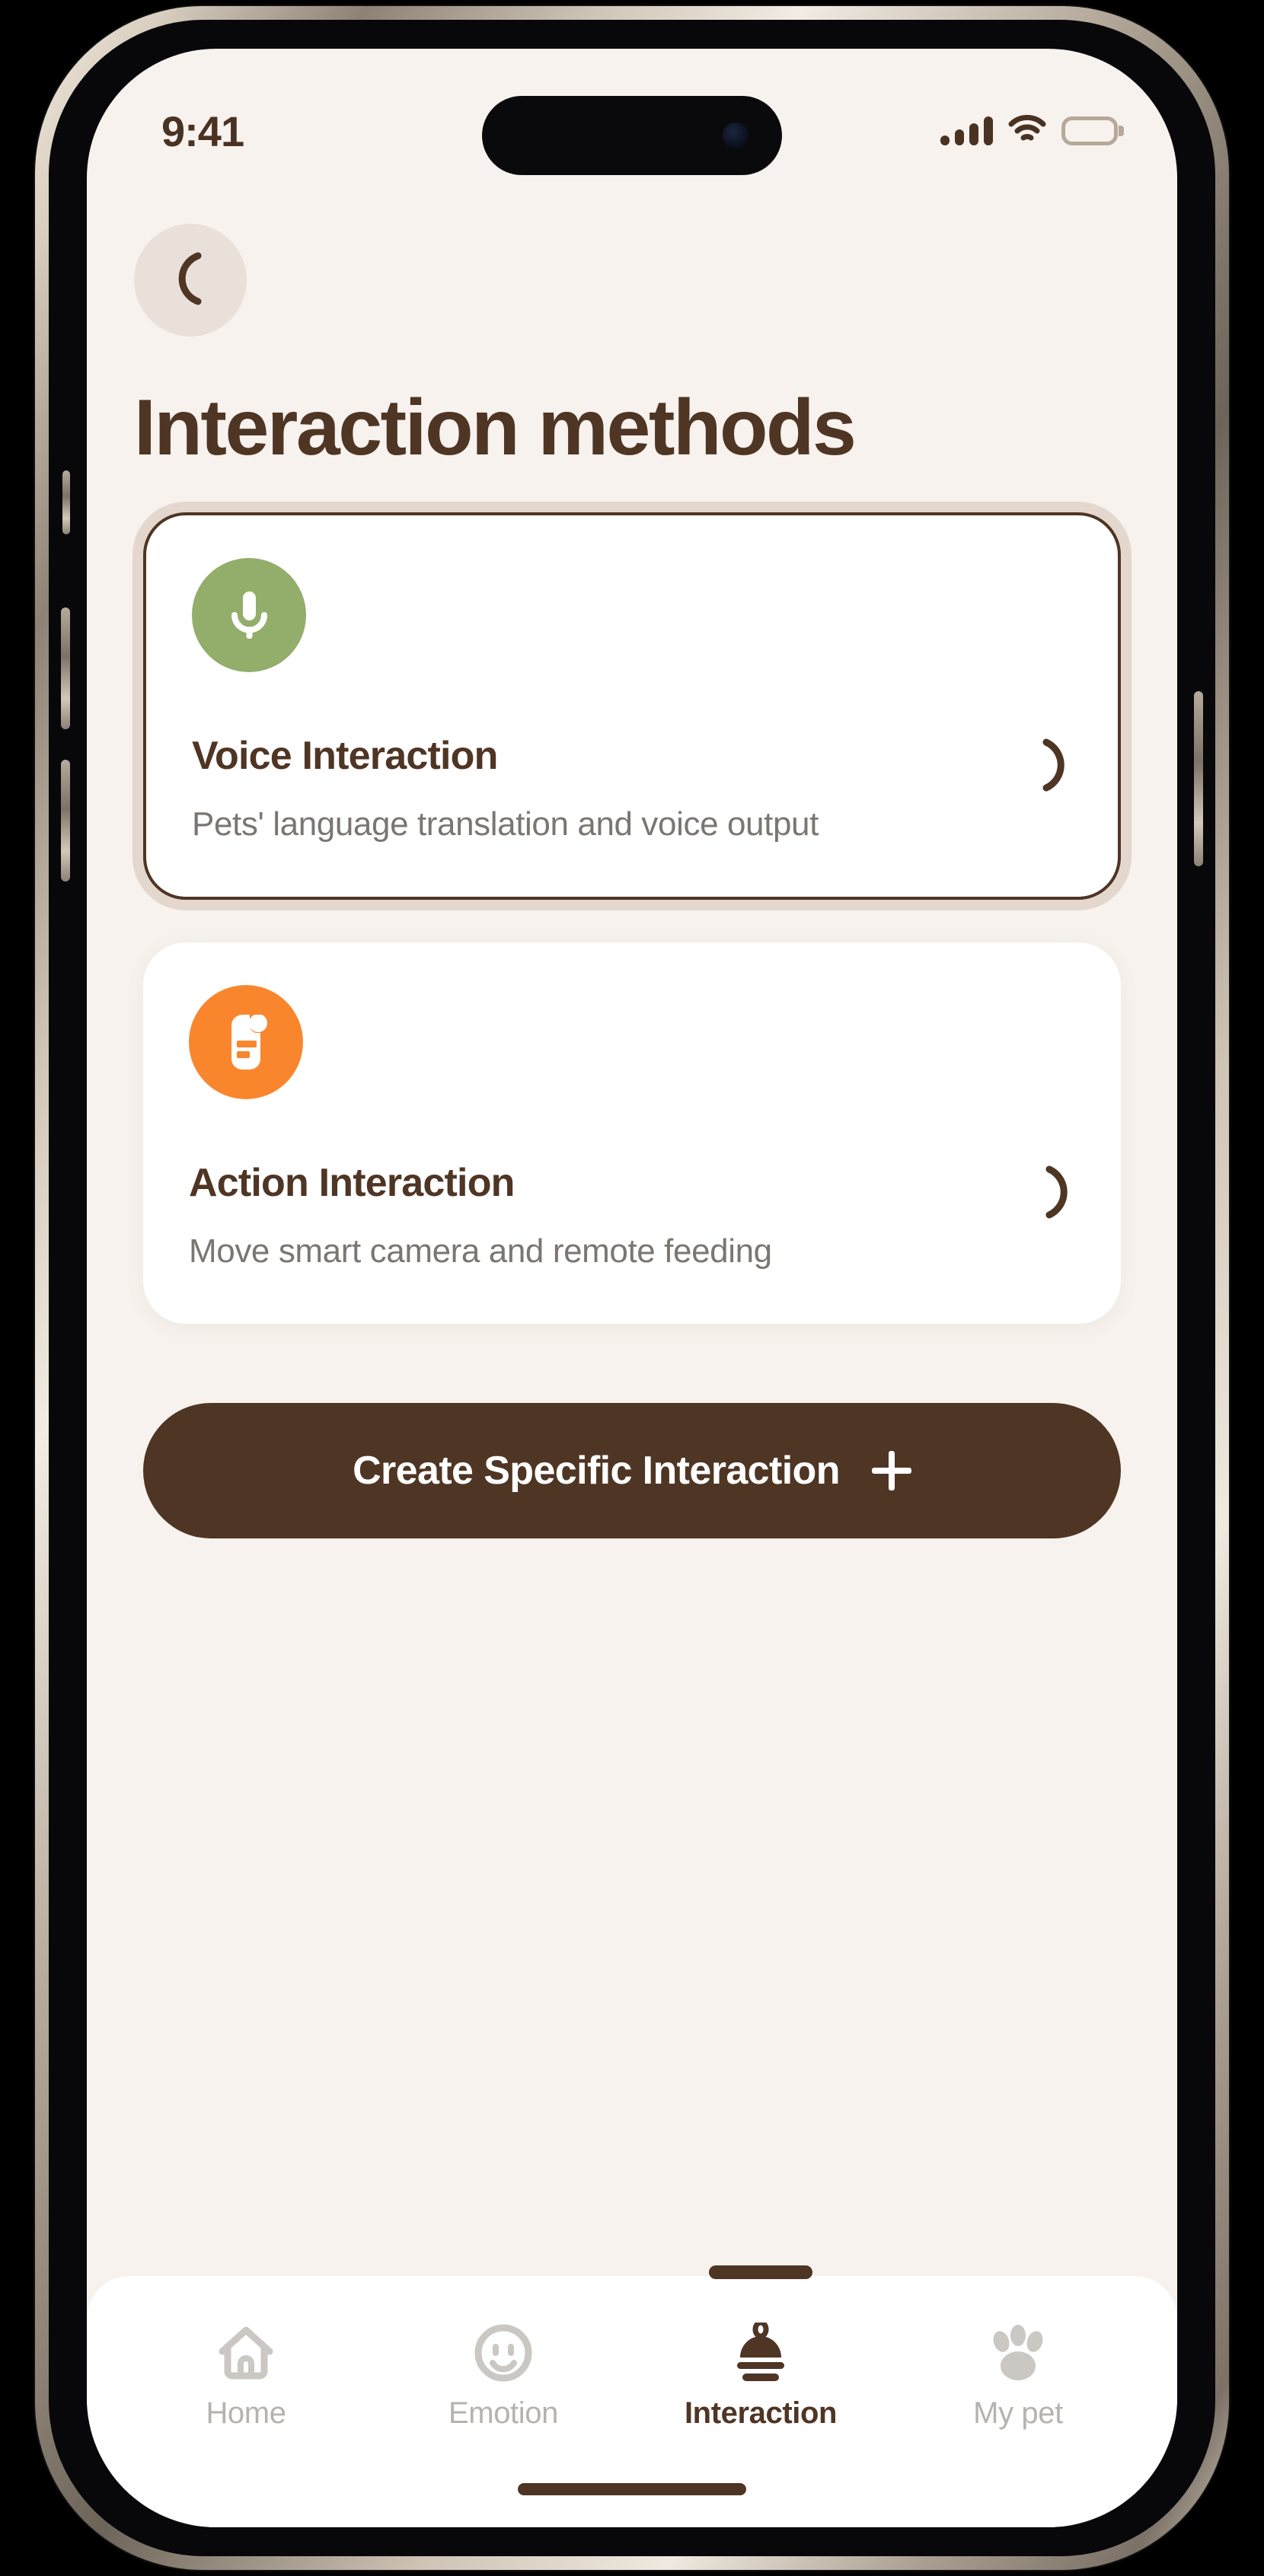  What do you see at coordinates (1198, 778) in the screenshot?
I see `power-button` at bounding box center [1198, 778].